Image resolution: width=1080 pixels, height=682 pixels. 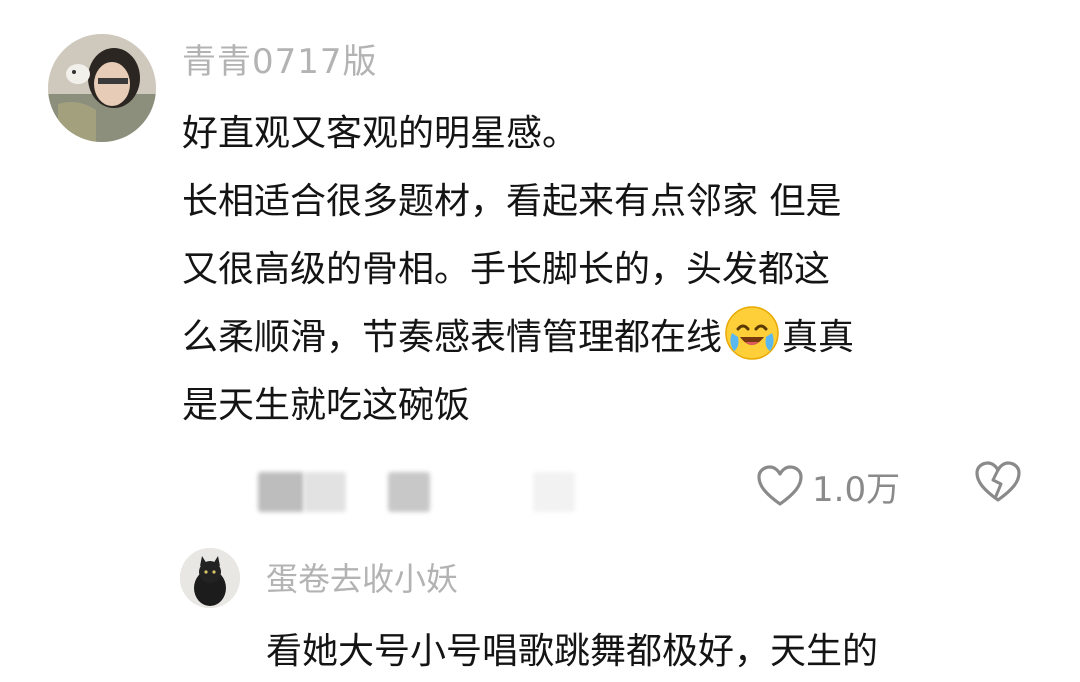 I want to click on reply-username: 蛋卷去收小妖, so click(x=362, y=579).